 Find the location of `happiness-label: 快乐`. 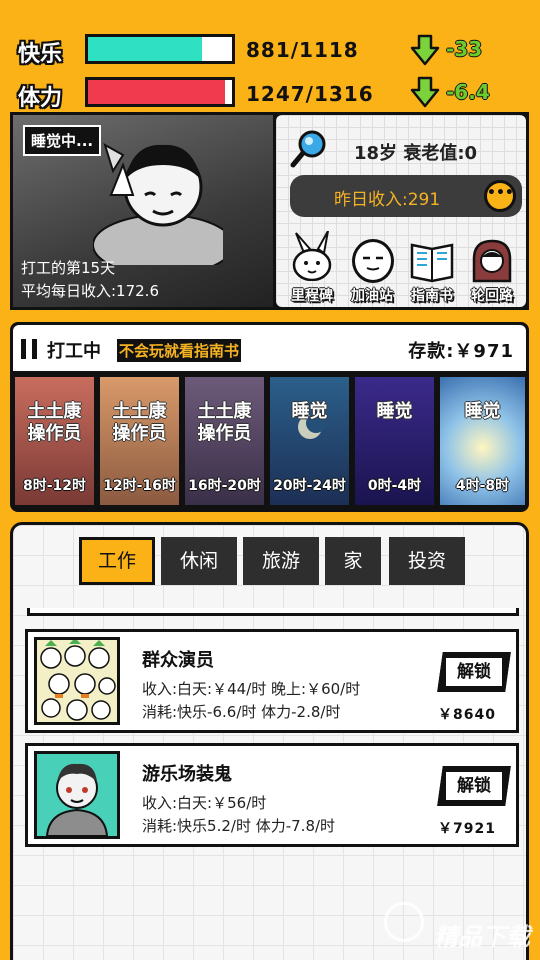

happiness-label: 快乐 is located at coordinates (40, 54).